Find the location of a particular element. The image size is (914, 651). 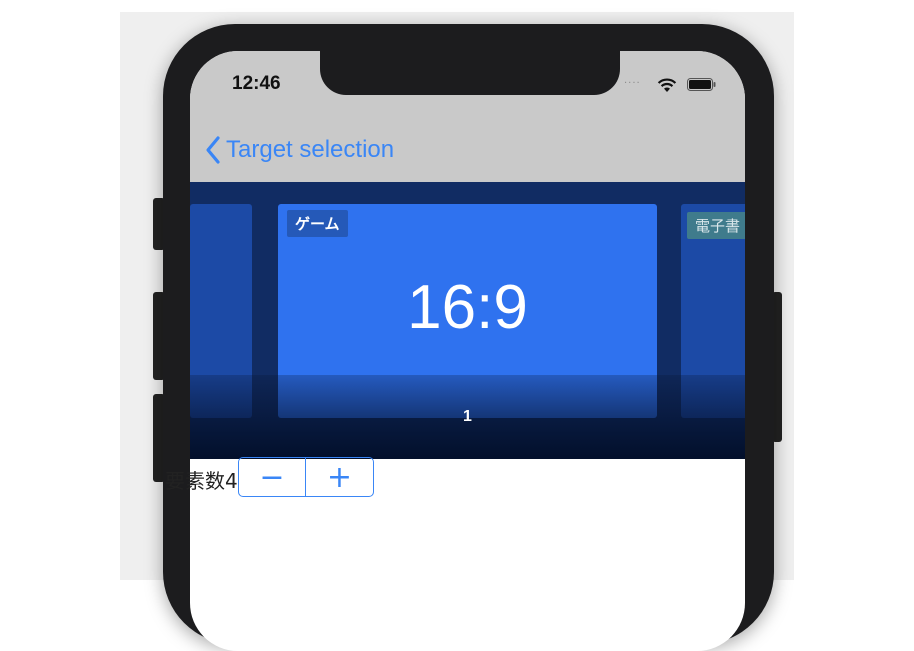

back-button-label: Target selection is located at coordinates (310, 149).